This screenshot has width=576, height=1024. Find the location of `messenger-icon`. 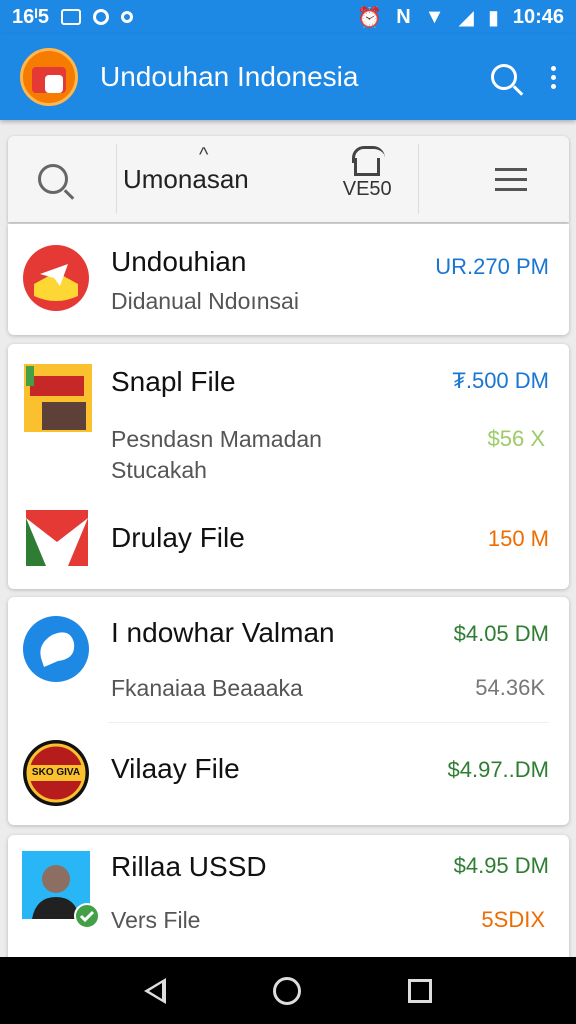

messenger-icon is located at coordinates (56, 649).